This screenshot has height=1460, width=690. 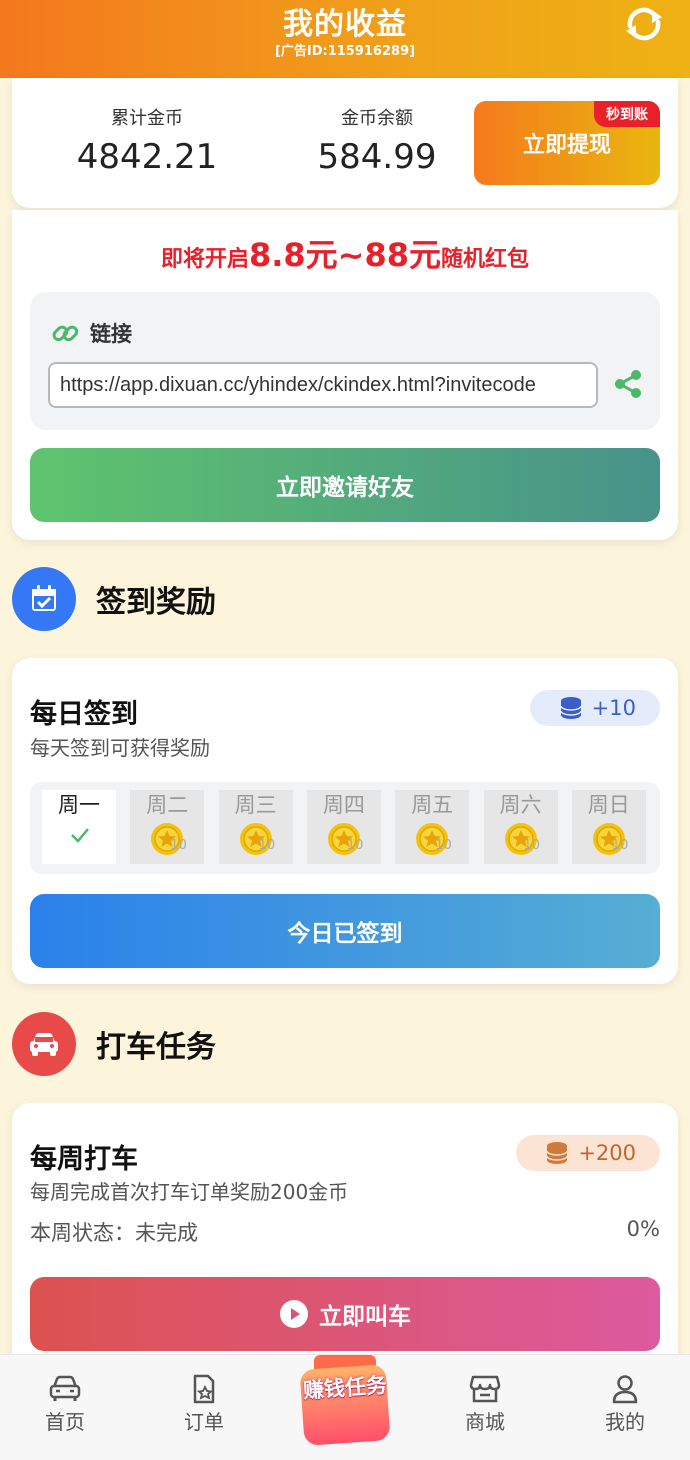 I want to click on checkin-day-label: 周四, so click(x=343, y=805).